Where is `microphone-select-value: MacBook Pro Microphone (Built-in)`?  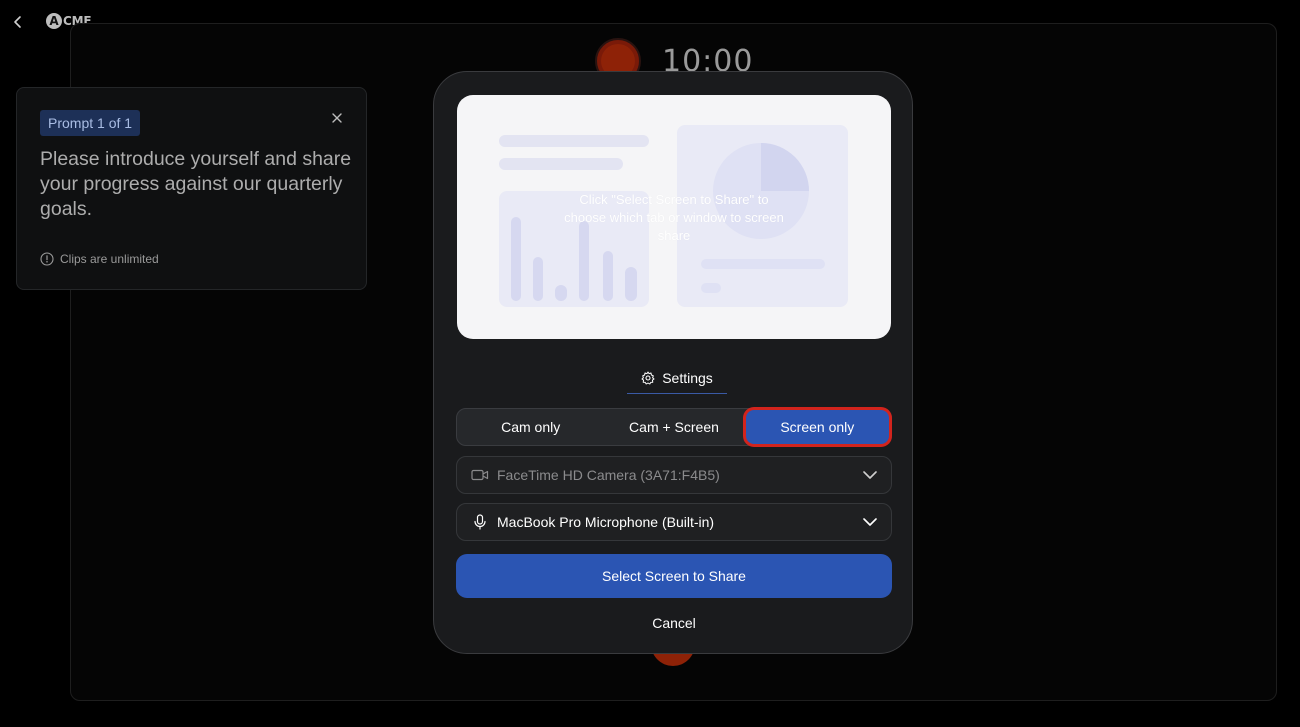 microphone-select-value: MacBook Pro Microphone (Built-in) is located at coordinates (606, 522).